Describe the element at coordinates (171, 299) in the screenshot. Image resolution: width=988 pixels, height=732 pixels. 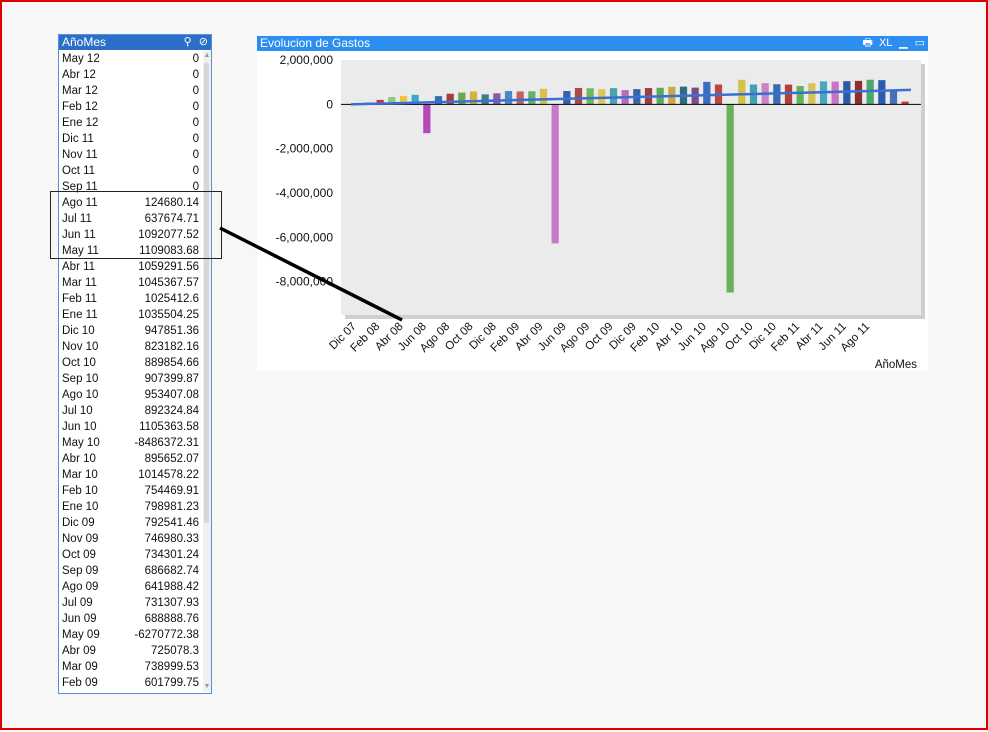
I see `list-item-value: 1025412.6` at that location.